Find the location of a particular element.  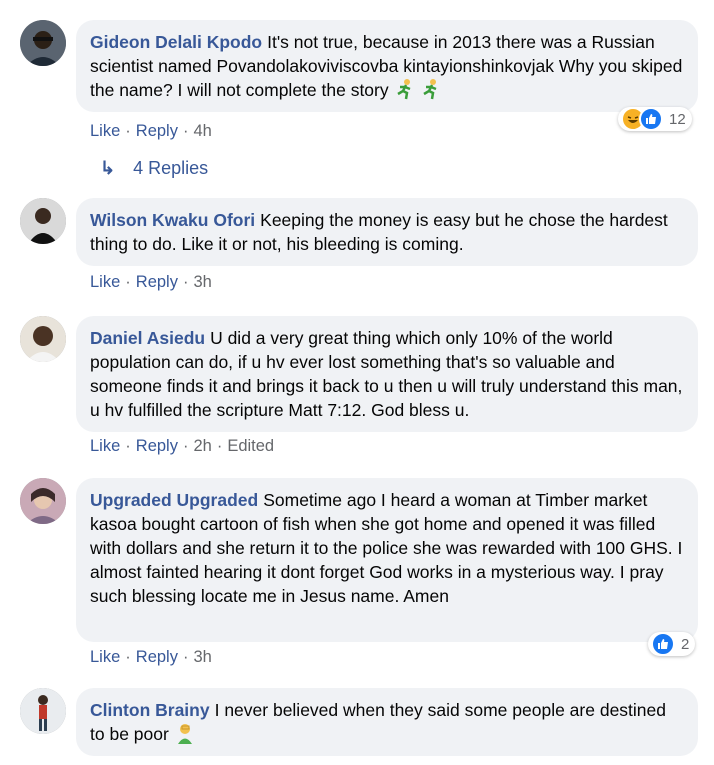

comment-author: Clinton Brainy is located at coordinates (150, 710).